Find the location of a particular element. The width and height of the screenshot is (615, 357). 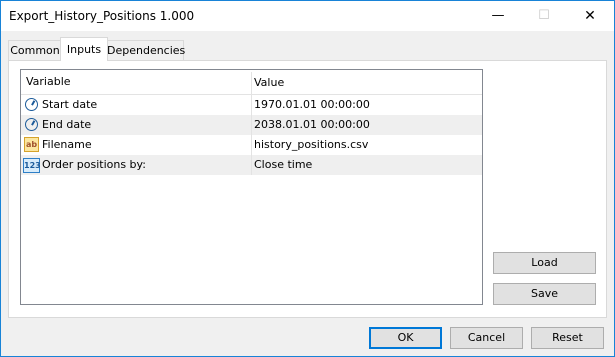

reset-button: Reset is located at coordinates (567, 338).